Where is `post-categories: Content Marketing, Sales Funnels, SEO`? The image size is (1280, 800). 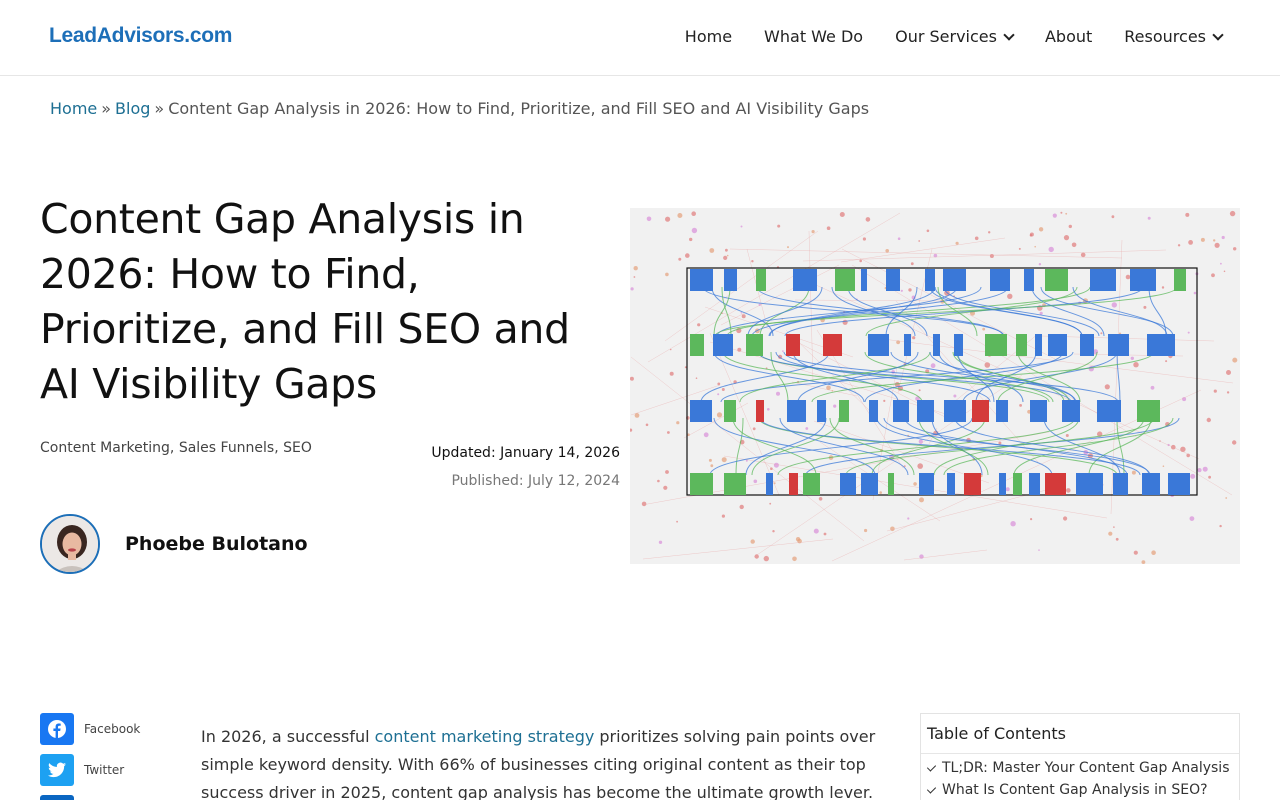 post-categories: Content Marketing, Sales Funnels, SEO is located at coordinates (176, 448).